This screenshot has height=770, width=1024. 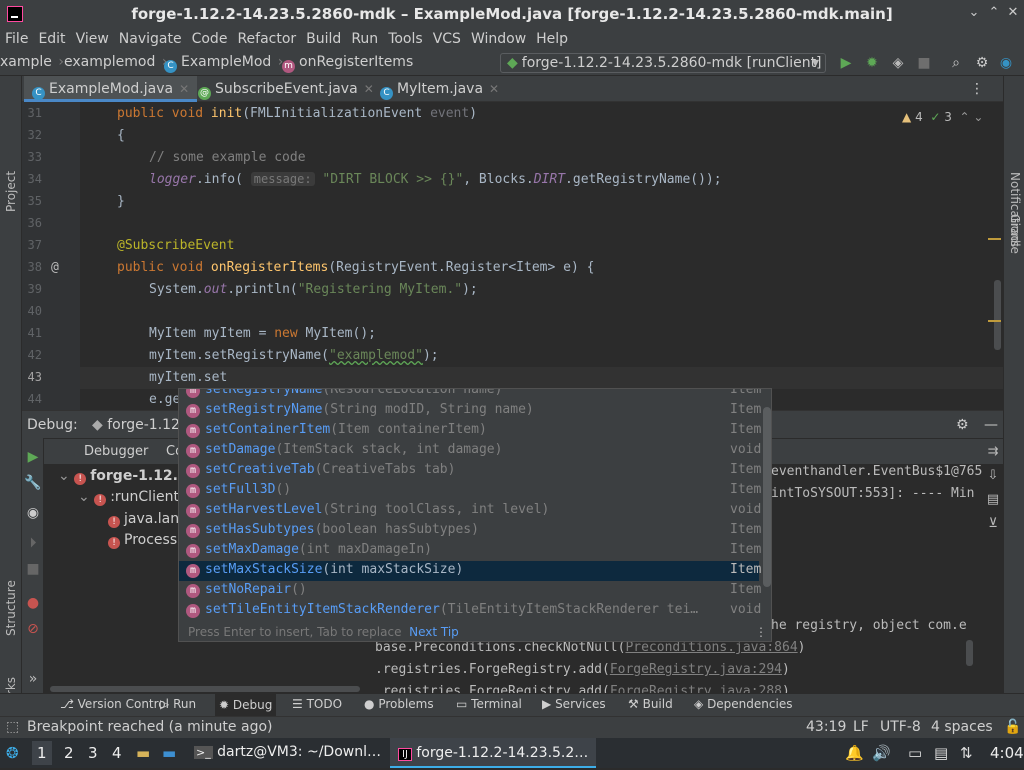 What do you see at coordinates (116, 451) in the screenshot?
I see `tab-debugger: Debugger` at bounding box center [116, 451].